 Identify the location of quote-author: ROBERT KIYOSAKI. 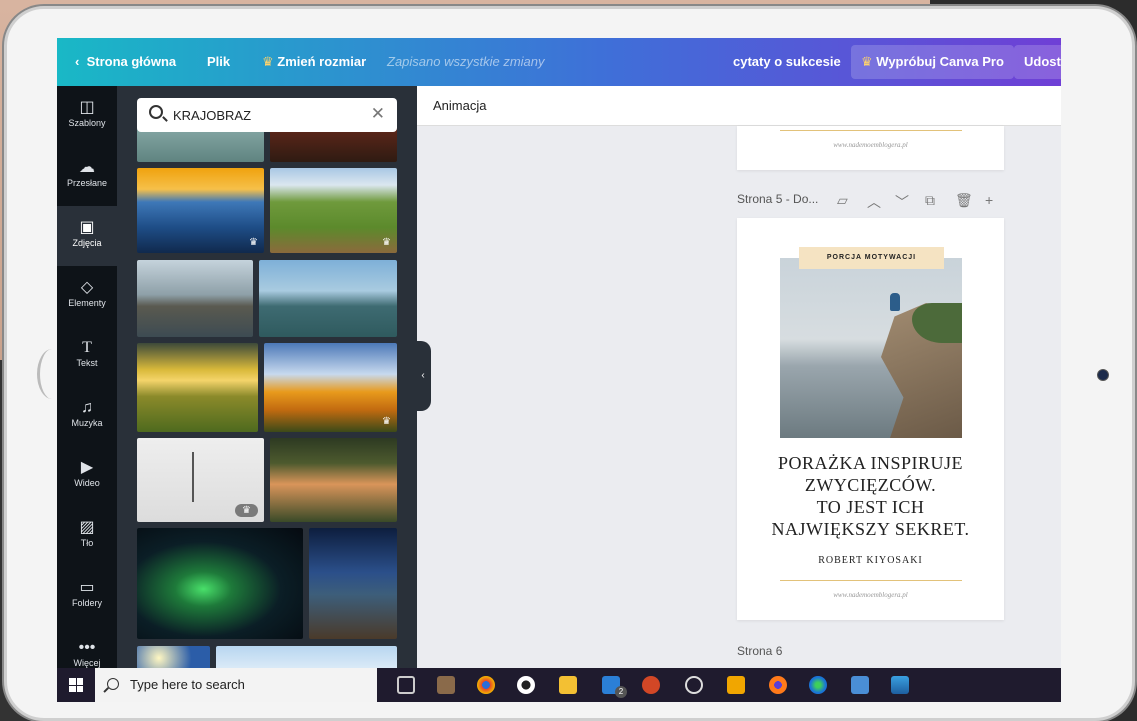
(870, 560).